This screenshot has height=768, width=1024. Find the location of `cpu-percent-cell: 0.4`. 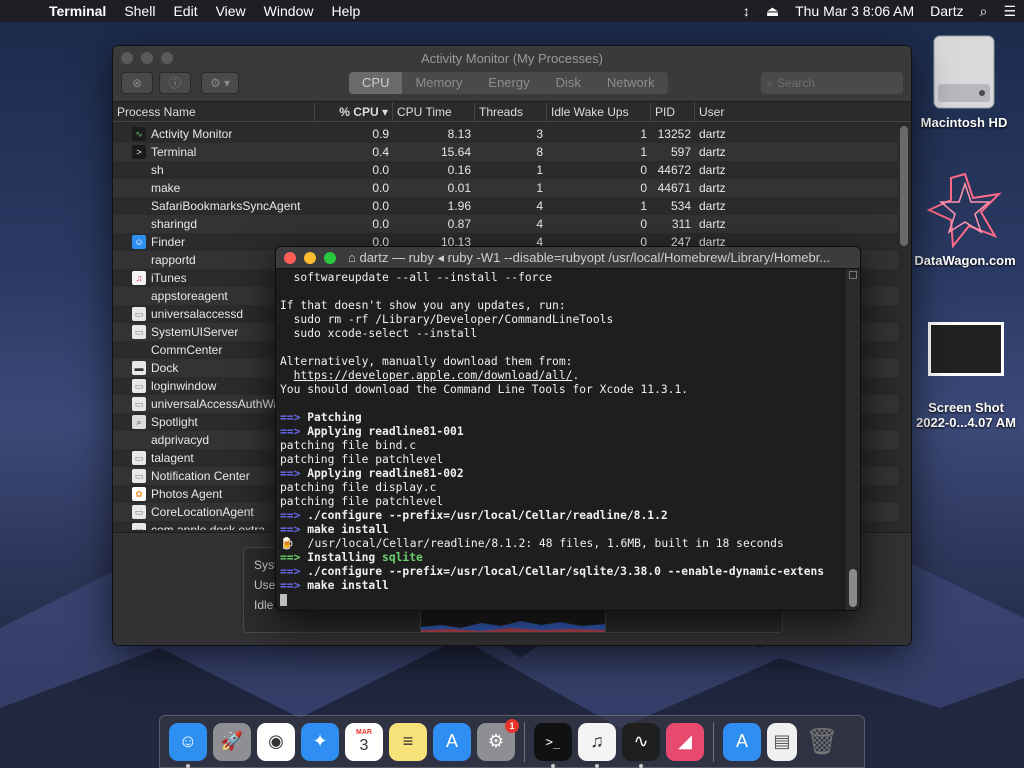

cpu-percent-cell: 0.4 is located at coordinates (380, 152).